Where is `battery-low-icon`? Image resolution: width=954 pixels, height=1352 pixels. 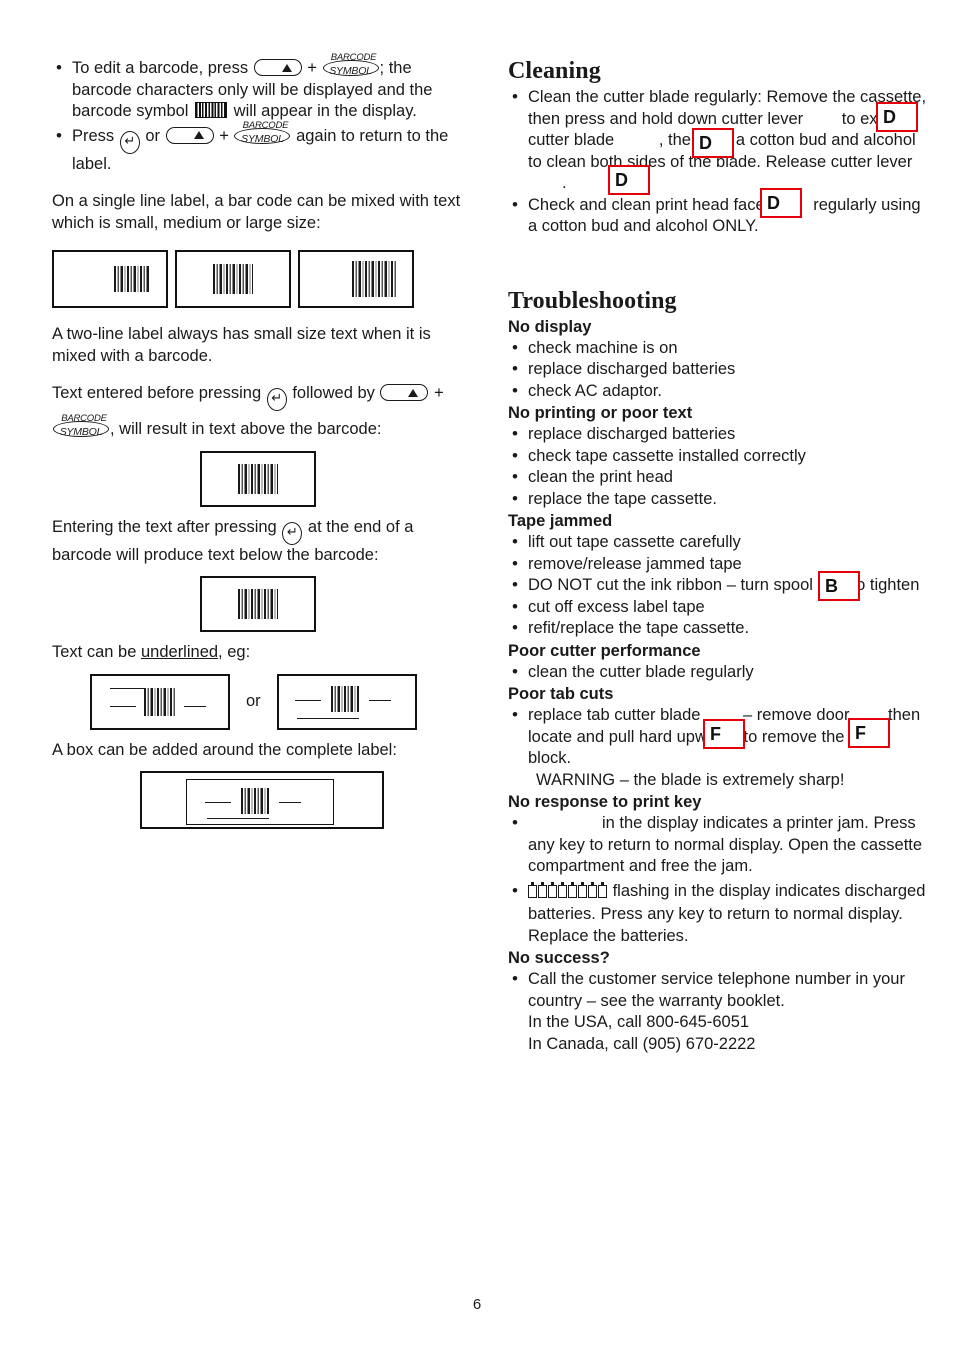
battery-low-icon is located at coordinates (568, 893).